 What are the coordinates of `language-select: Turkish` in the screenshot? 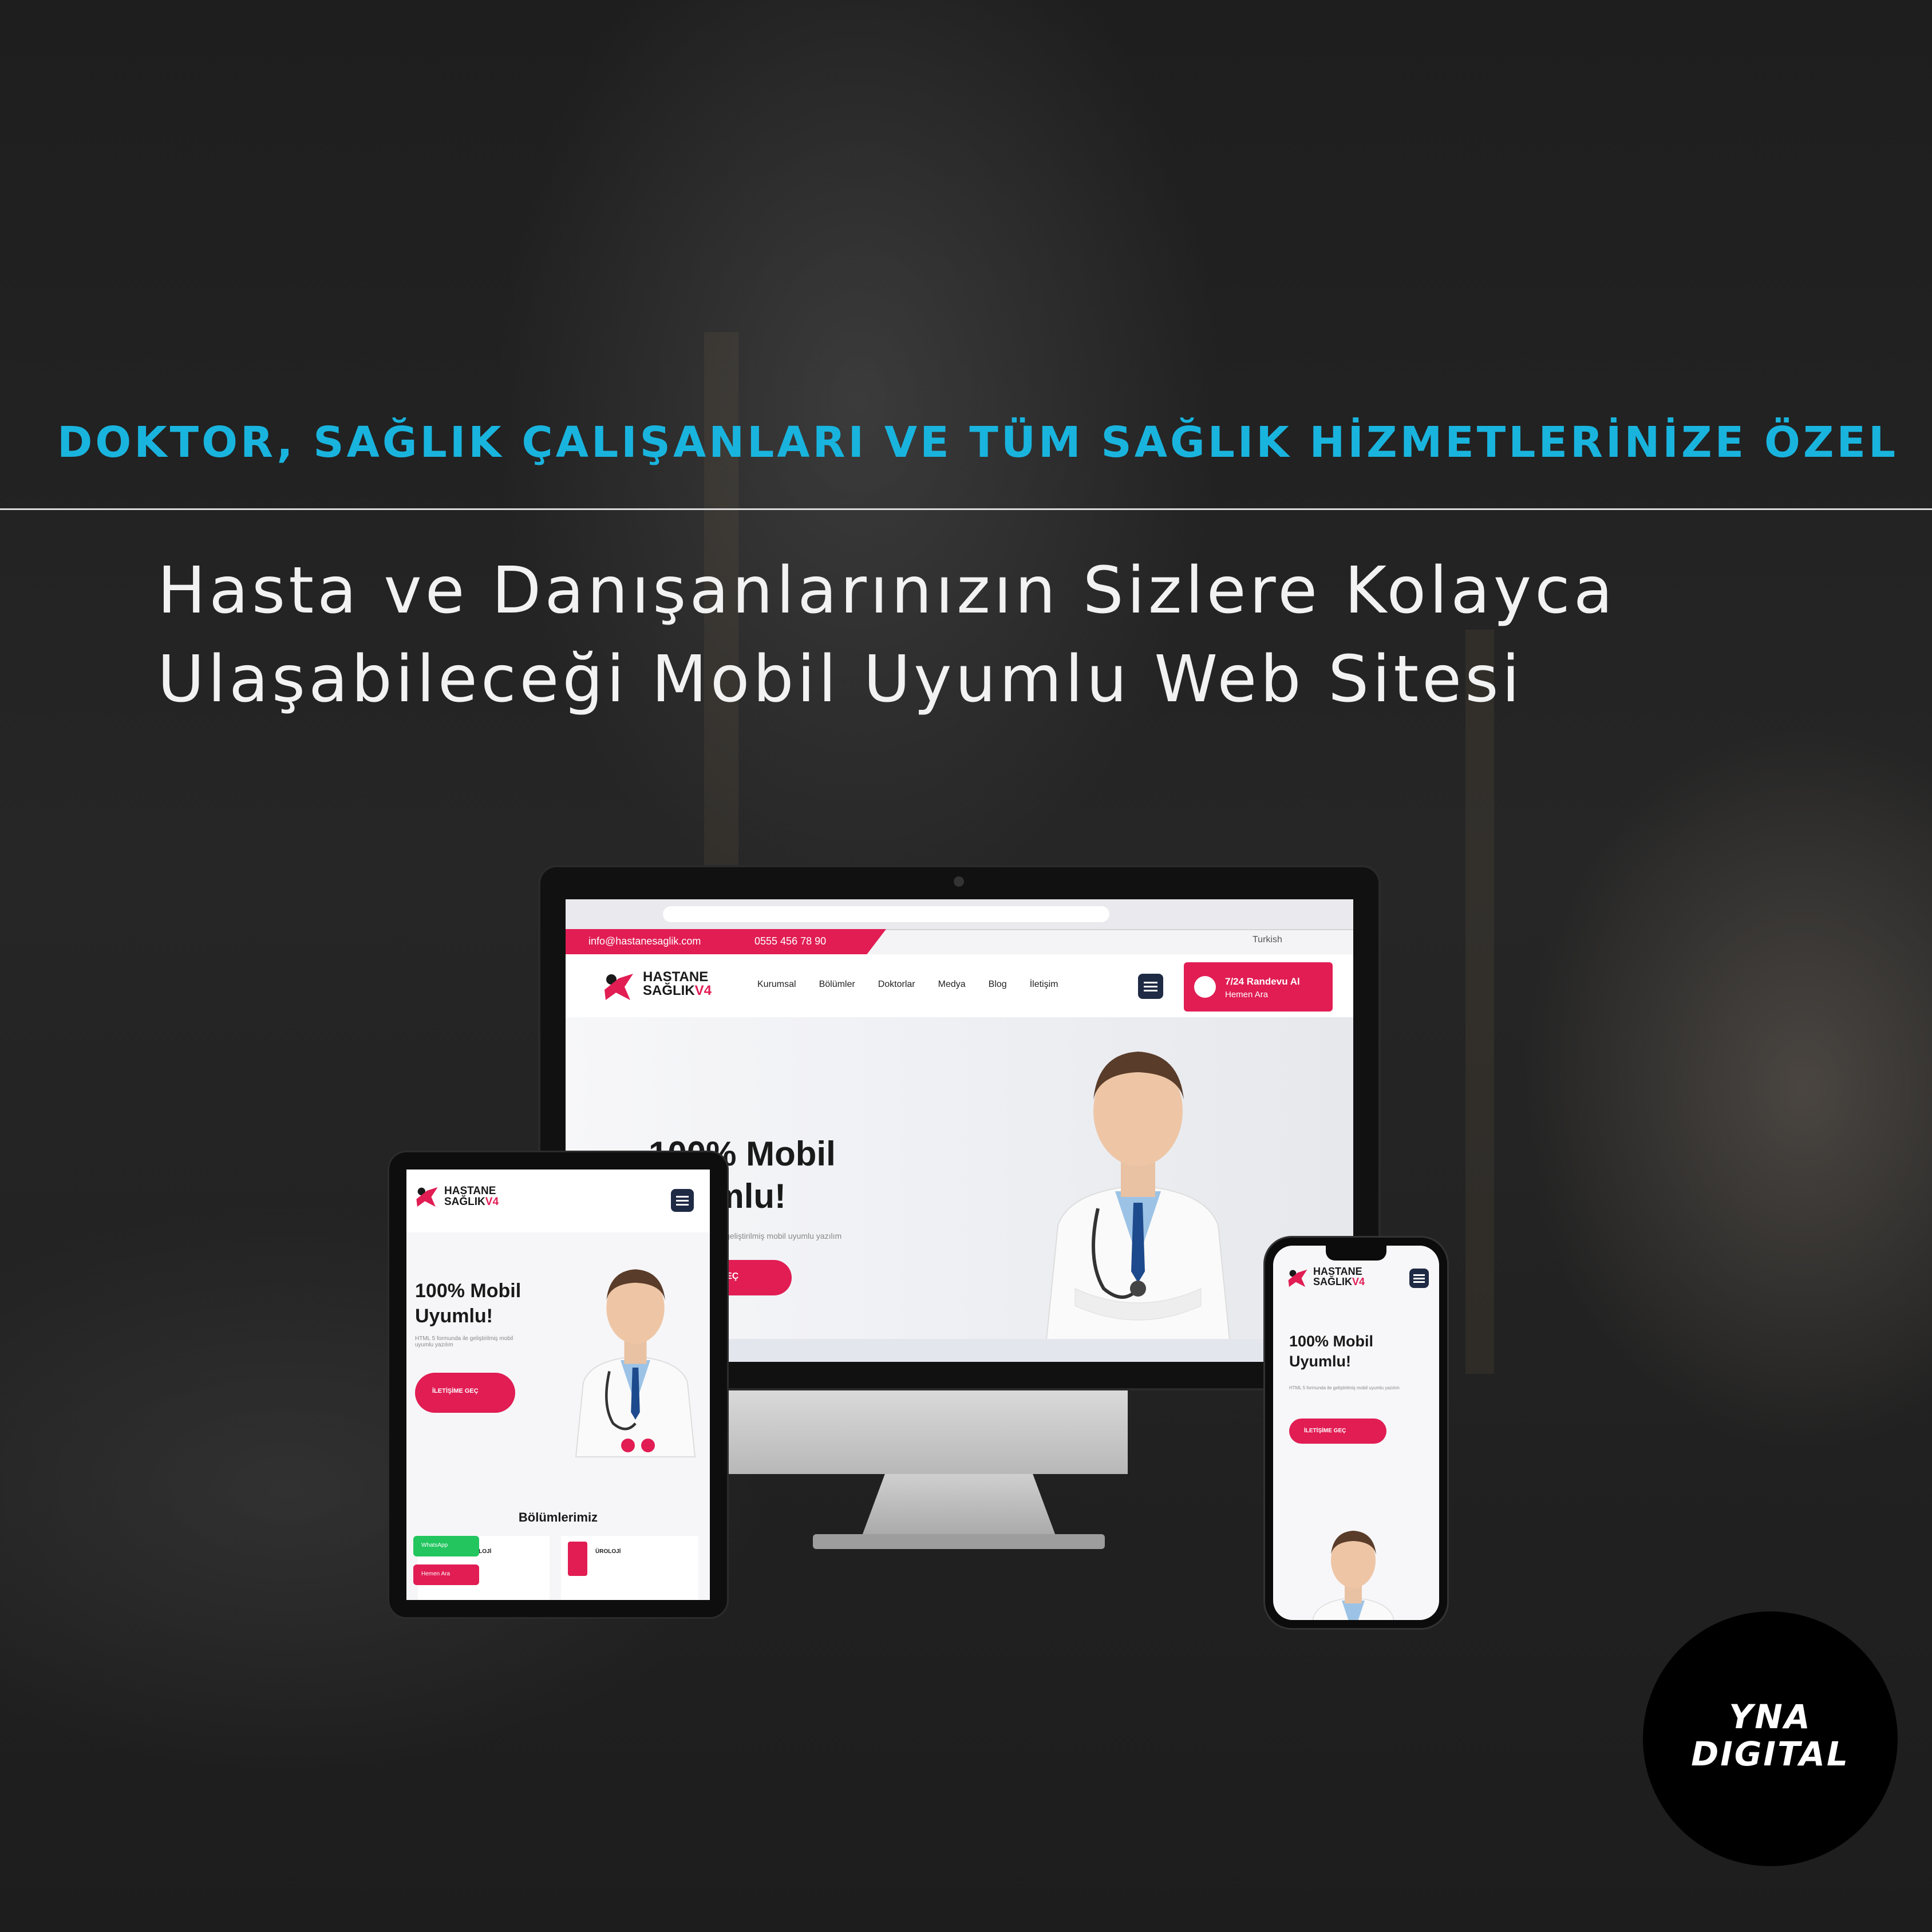 It's located at (1267, 940).